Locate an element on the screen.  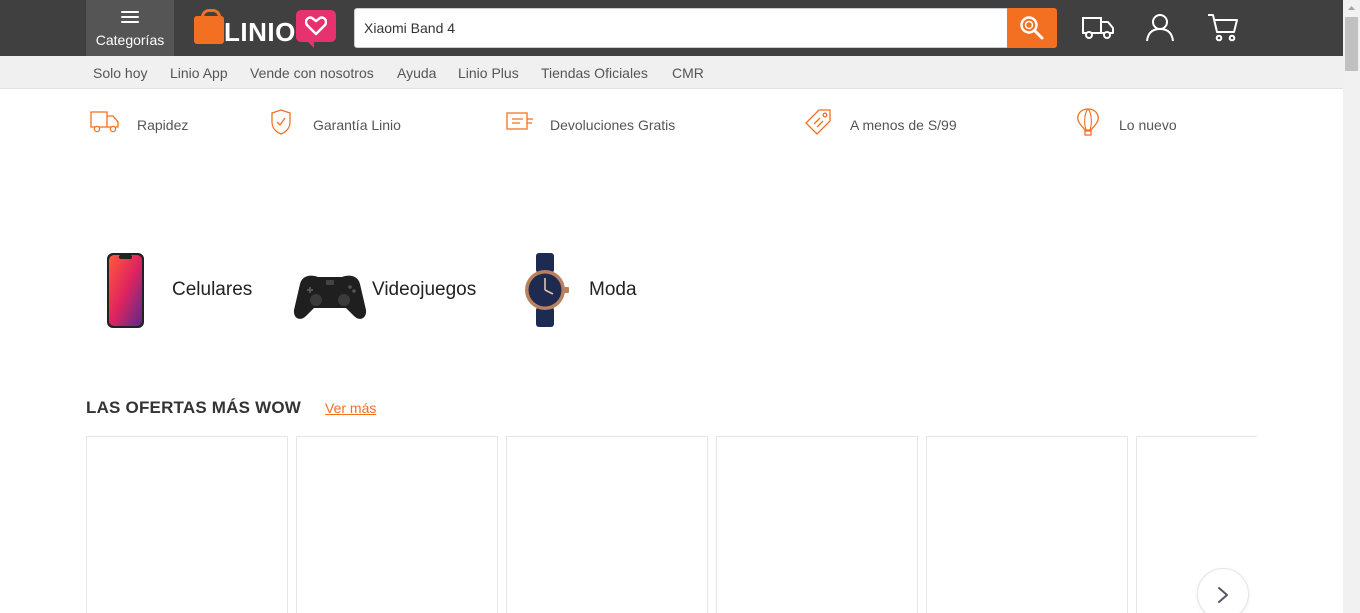
game-controller-icon is located at coordinates (330, 297).